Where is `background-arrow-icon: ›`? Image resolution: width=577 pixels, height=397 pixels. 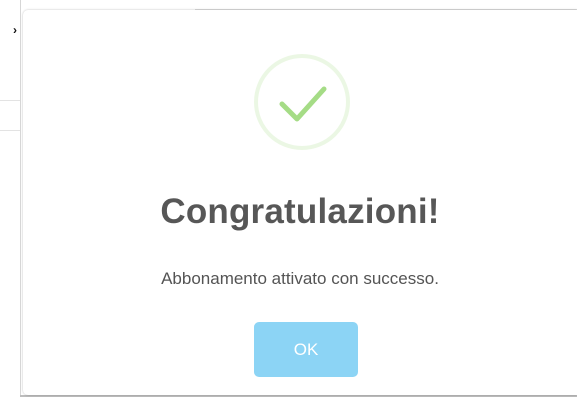 background-arrow-icon: › is located at coordinates (15, 30).